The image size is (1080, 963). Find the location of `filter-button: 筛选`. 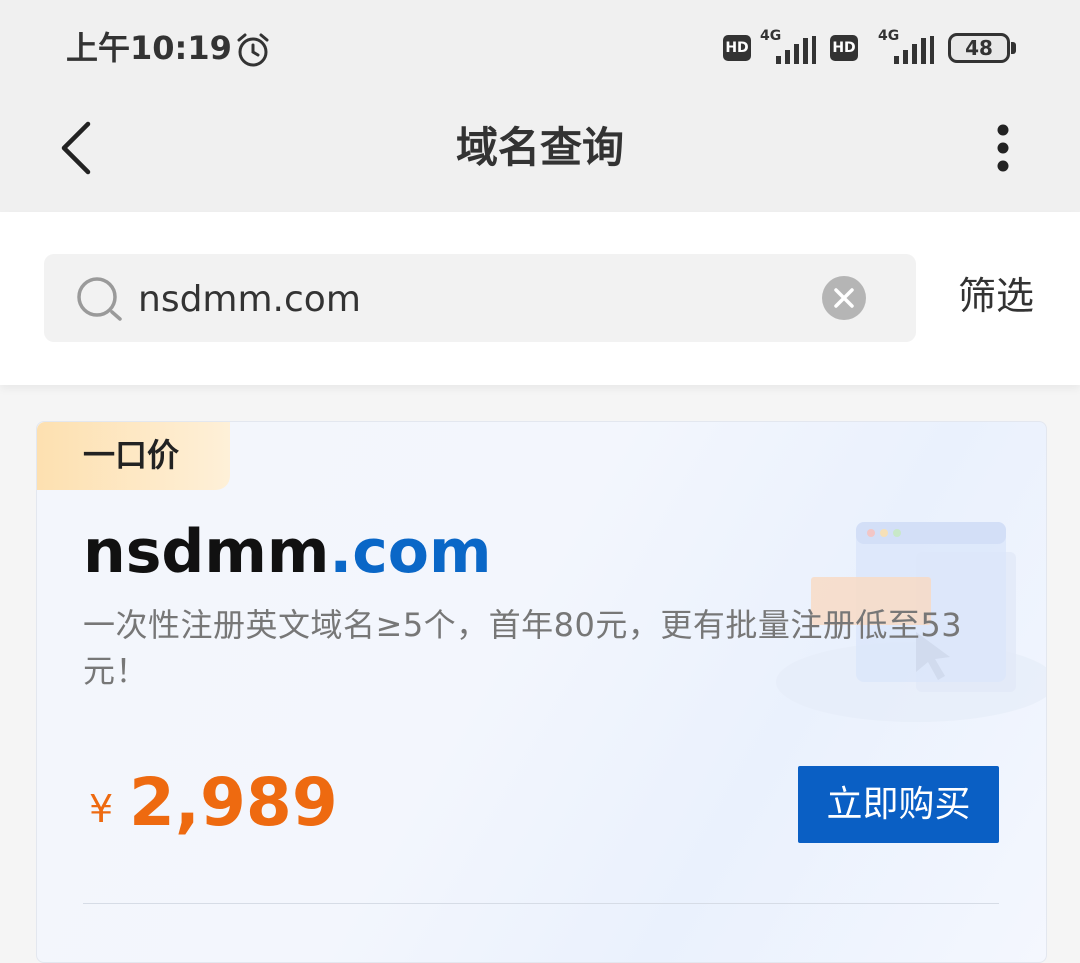

filter-button: 筛选 is located at coordinates (996, 296).